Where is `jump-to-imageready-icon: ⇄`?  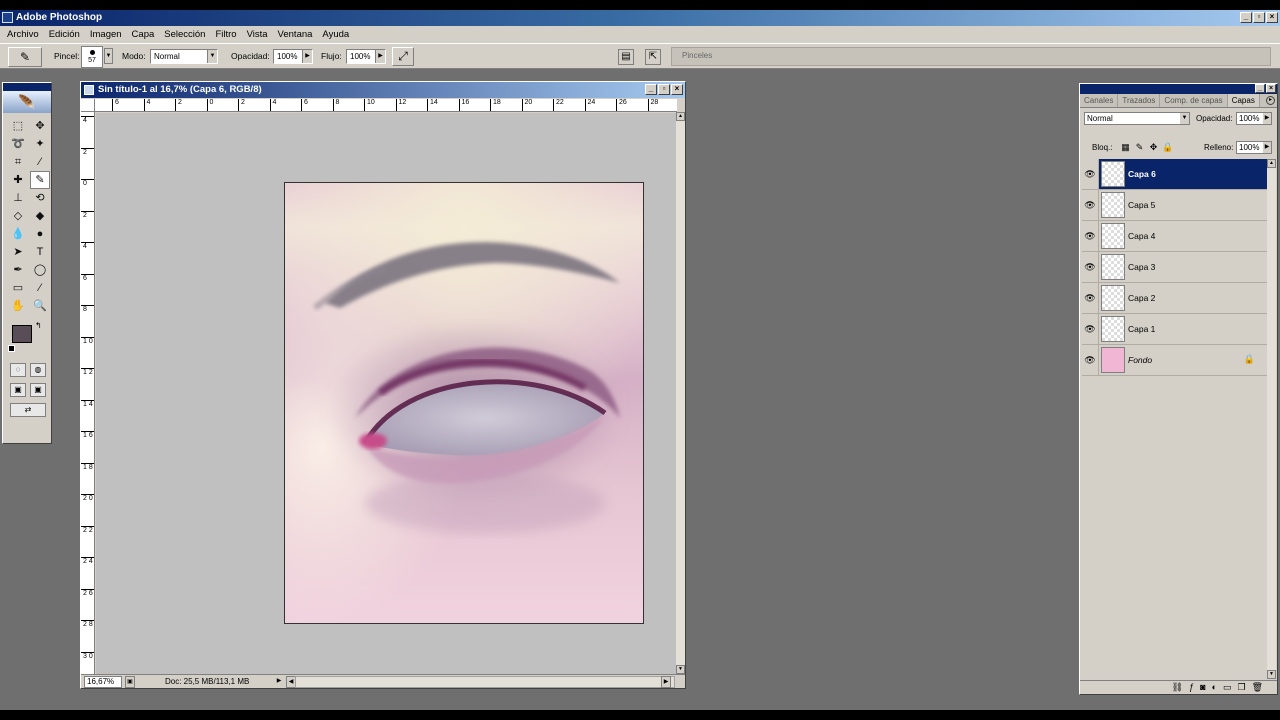 jump-to-imageready-icon: ⇄ is located at coordinates (28, 410).